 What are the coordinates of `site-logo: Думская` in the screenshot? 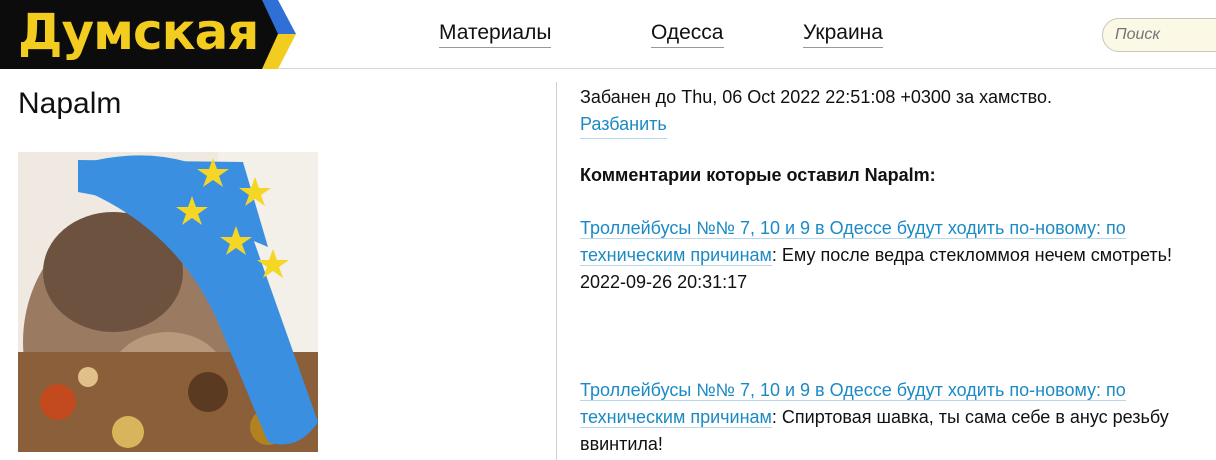 It's located at (148, 34).